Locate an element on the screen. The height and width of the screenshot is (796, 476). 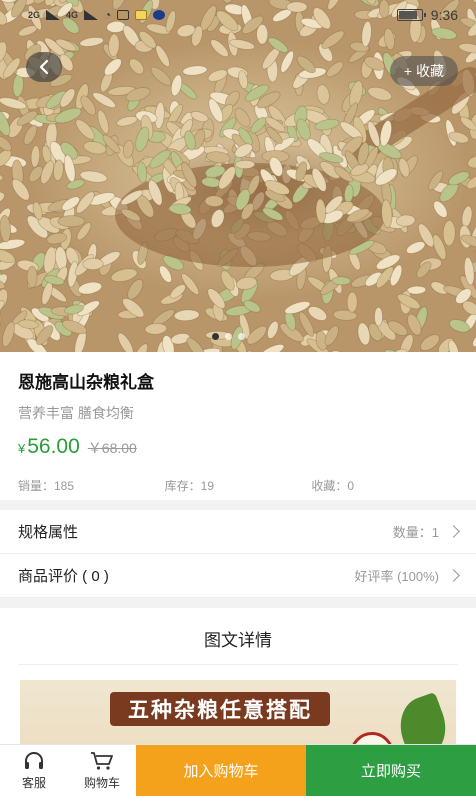
product-stats: 销量：185 库存：19 收藏：0 is located at coordinates (238, 485).